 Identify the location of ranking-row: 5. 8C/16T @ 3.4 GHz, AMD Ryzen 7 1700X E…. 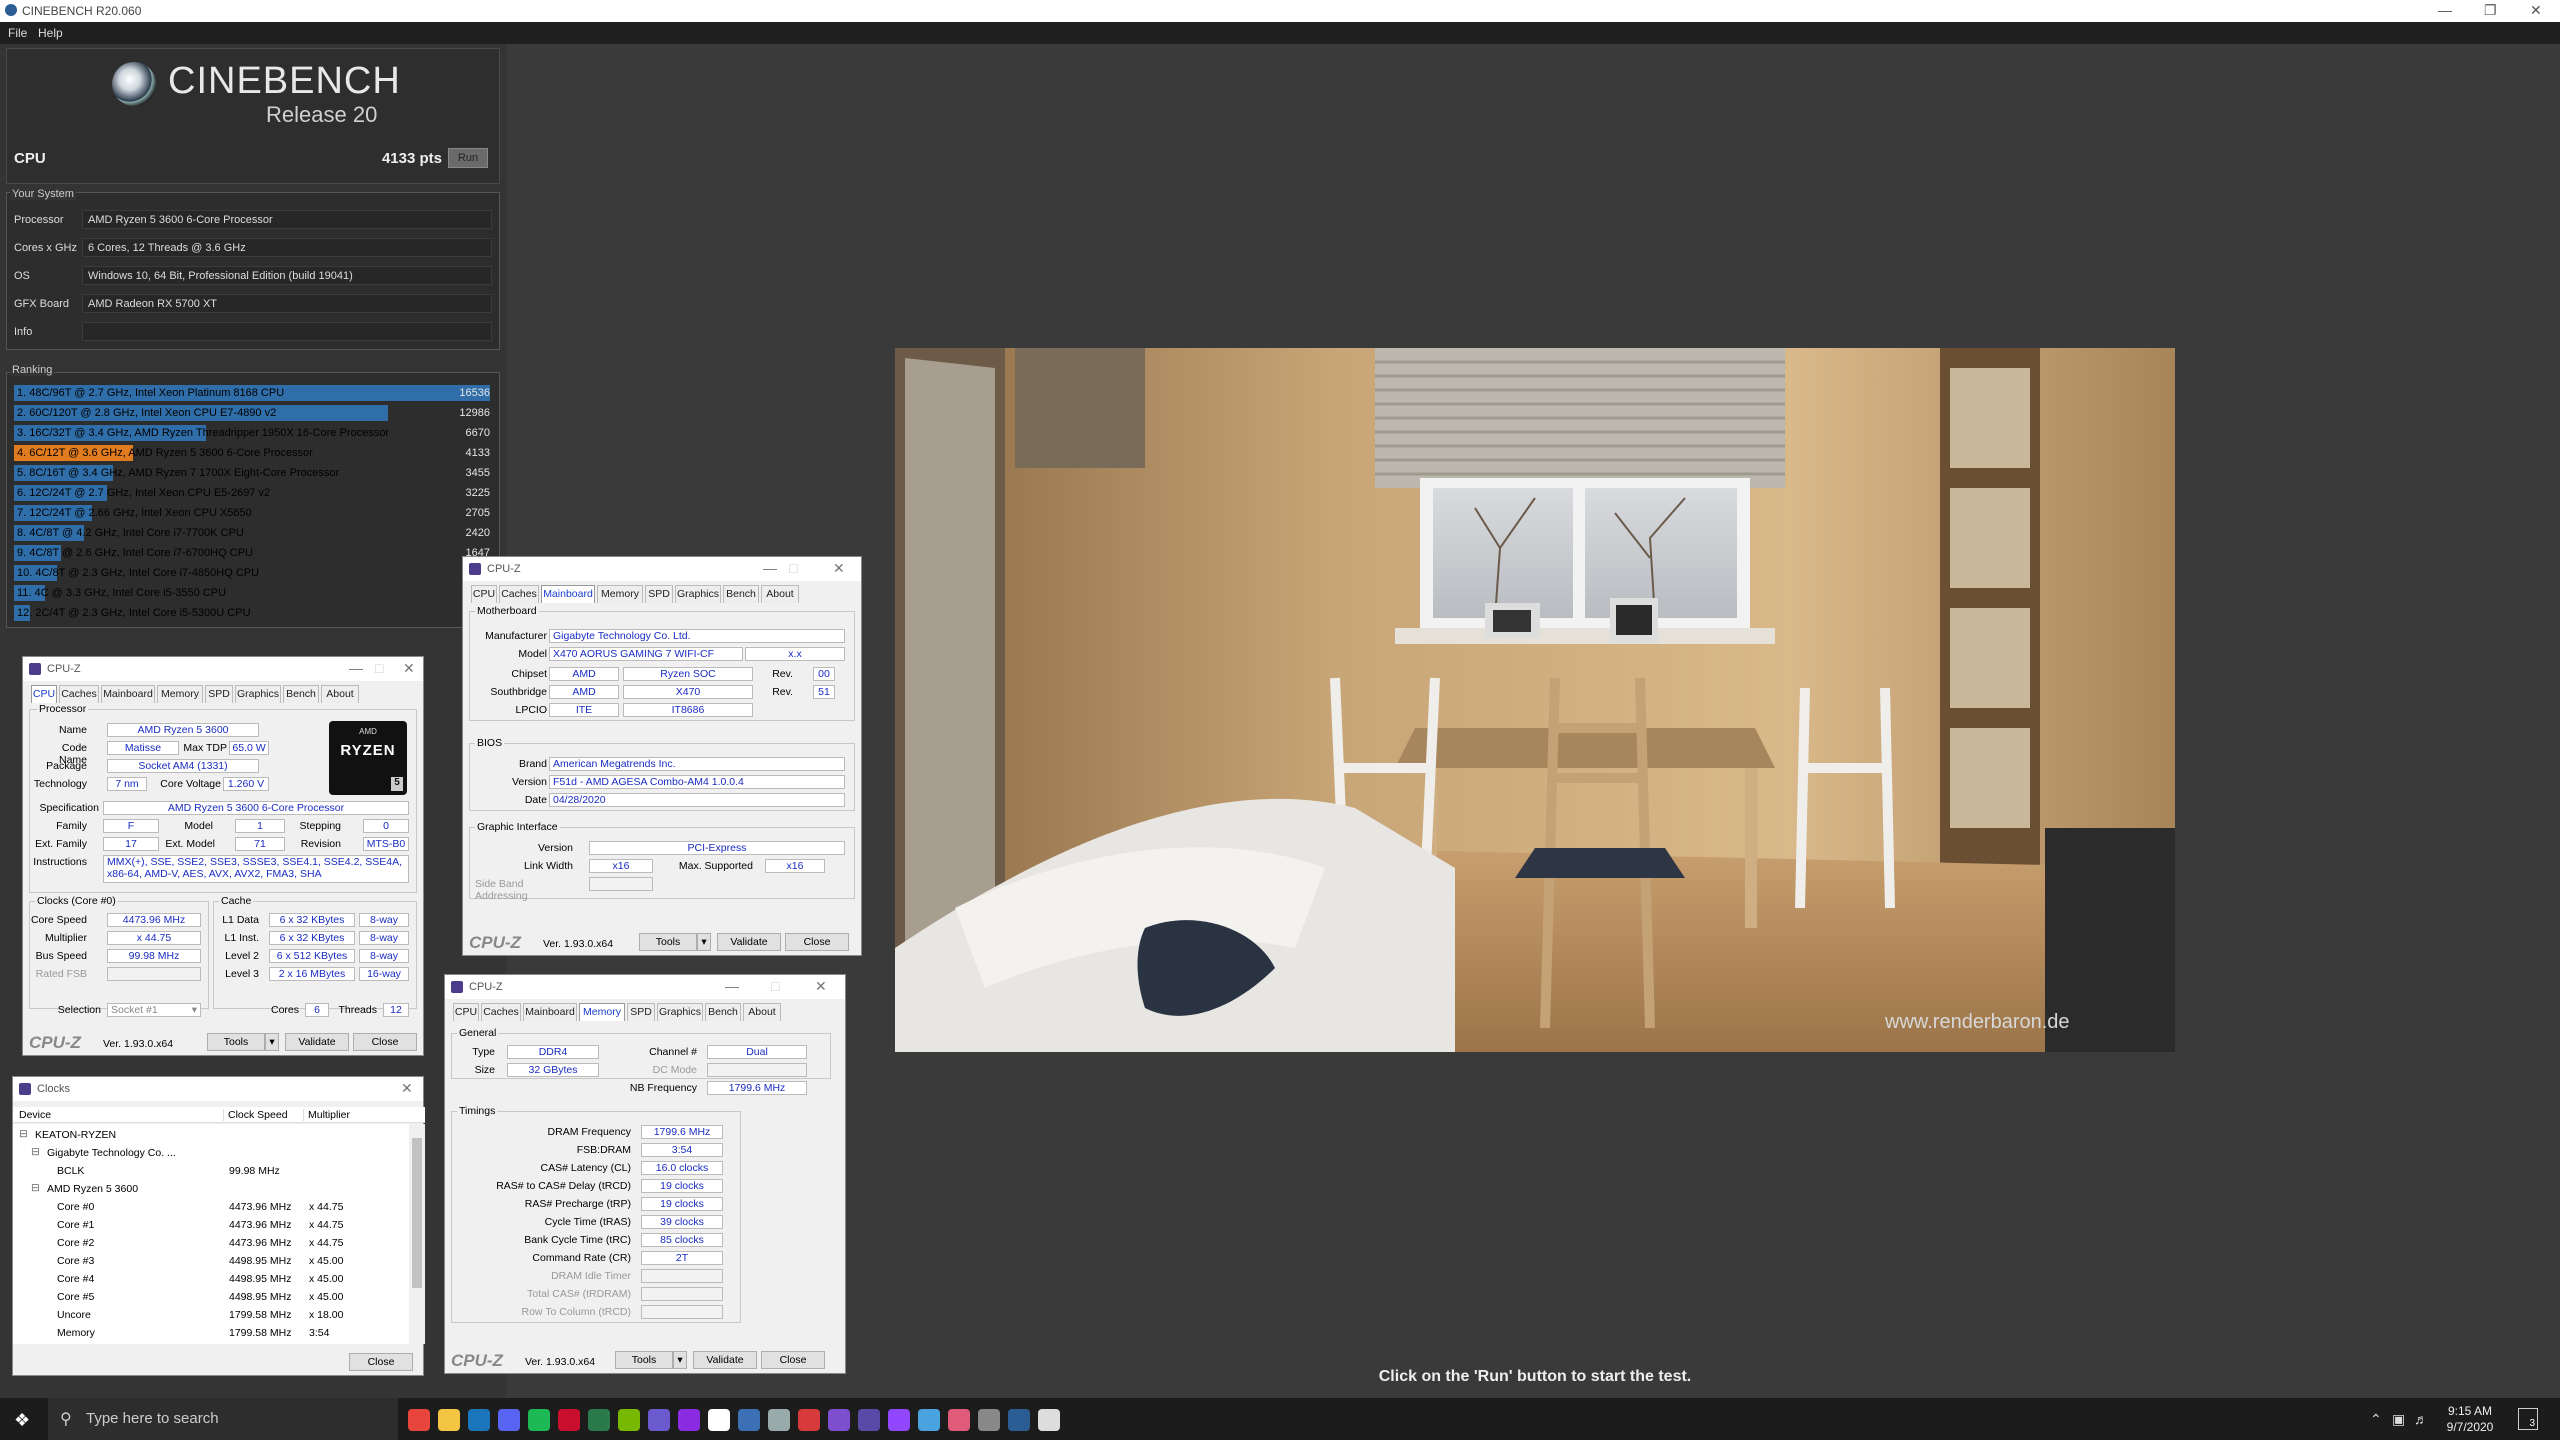
(252, 473).